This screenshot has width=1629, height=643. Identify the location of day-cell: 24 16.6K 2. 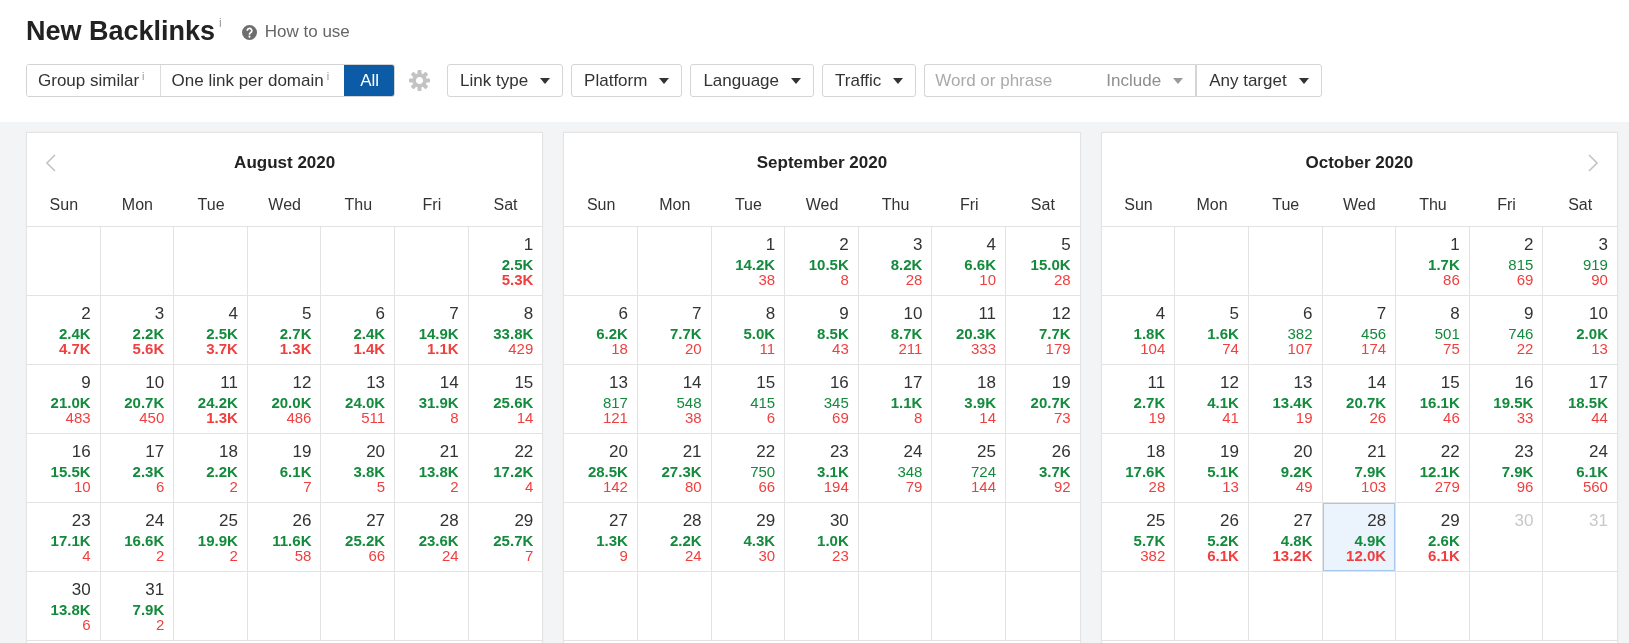
(137, 537).